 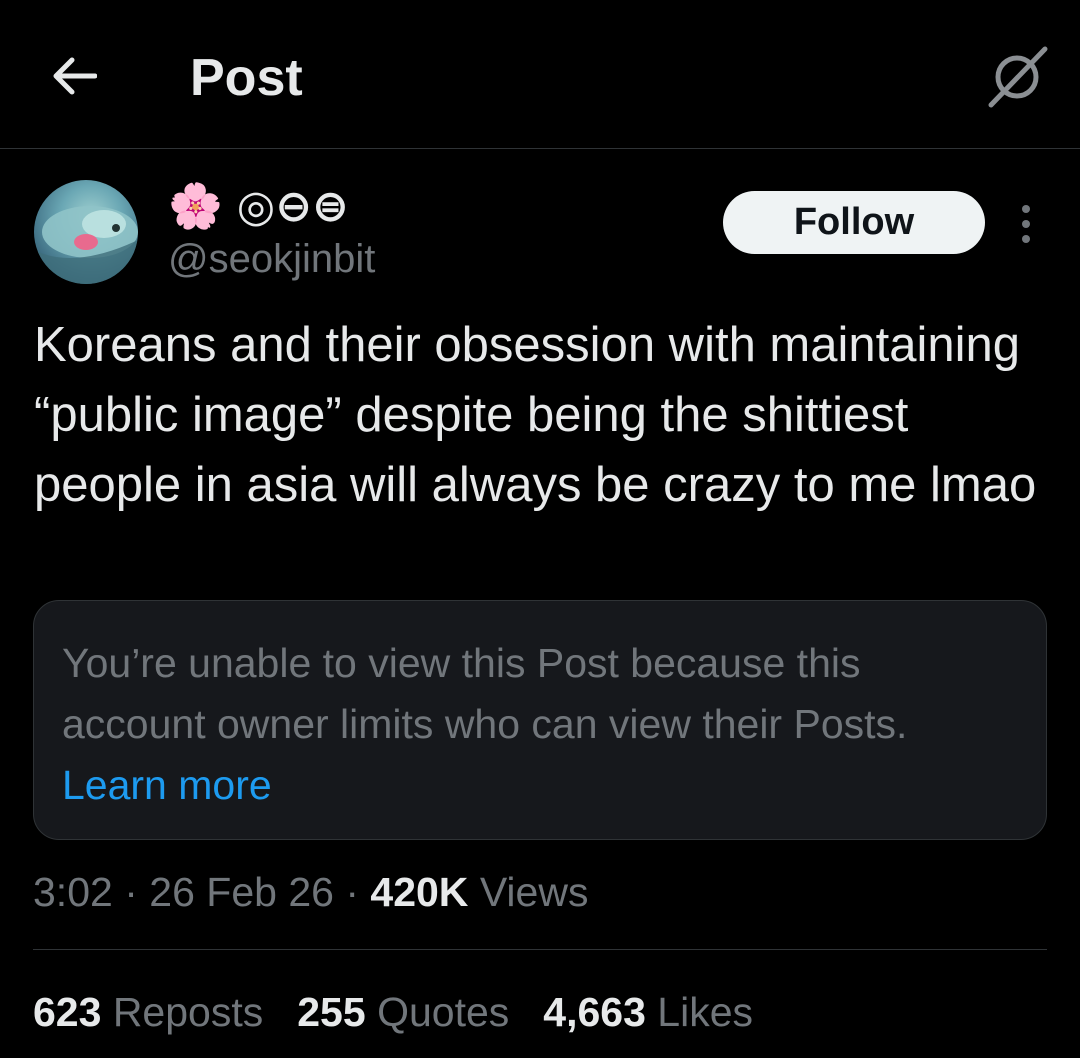 What do you see at coordinates (705, 1012) in the screenshot?
I see `likes-label: Likes` at bounding box center [705, 1012].